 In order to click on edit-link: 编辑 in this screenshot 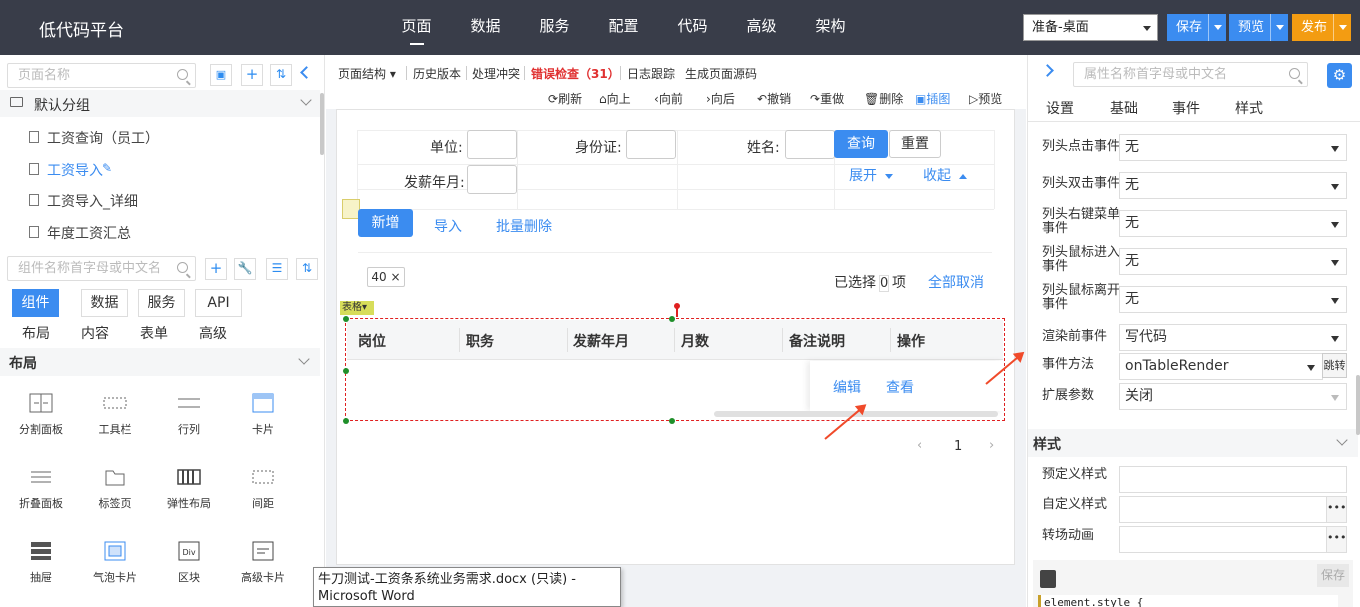, I will do `click(847, 387)`.